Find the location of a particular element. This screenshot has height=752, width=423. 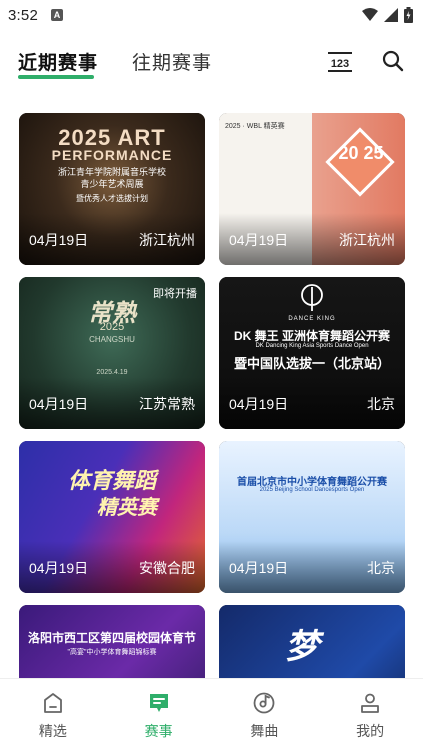

event-poster: 梦 is located at coordinates (312, 641).